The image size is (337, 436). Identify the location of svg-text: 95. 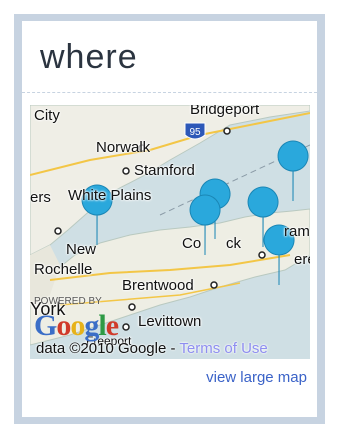
(195, 132).